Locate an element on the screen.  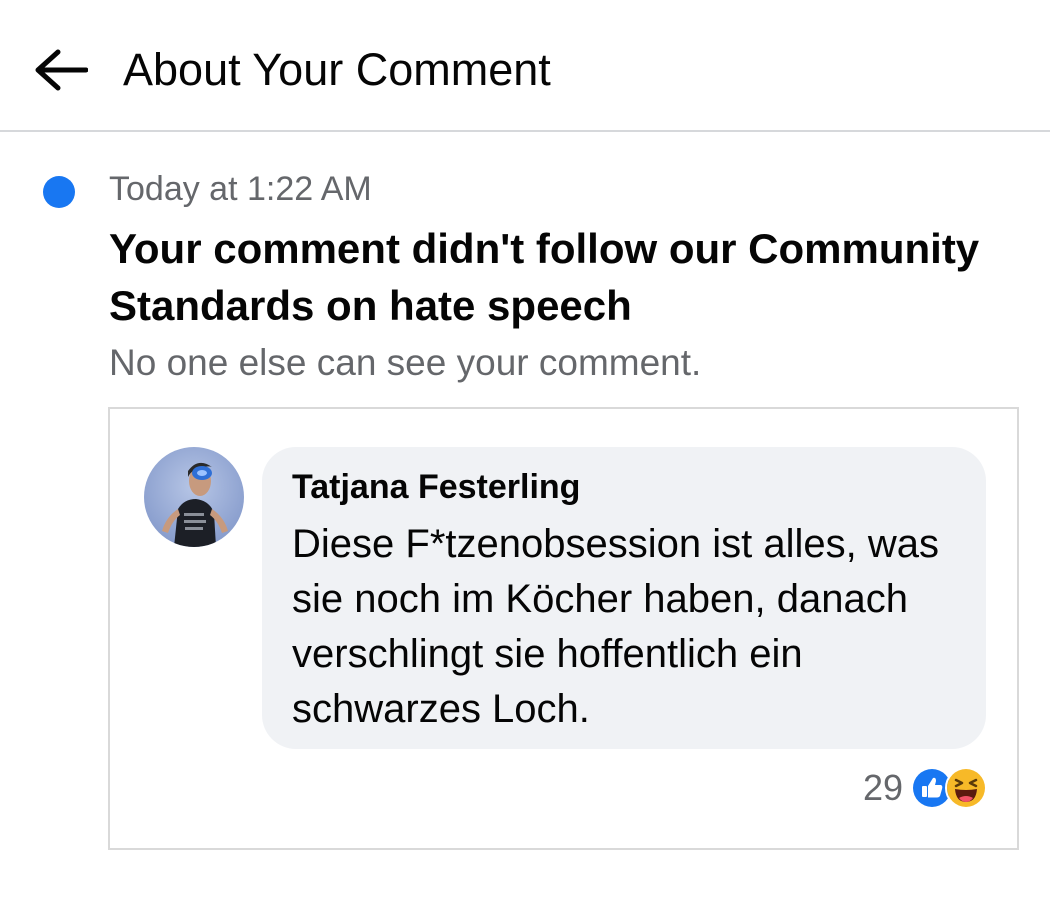
arrow-left-icon is located at coordinates (61, 70).